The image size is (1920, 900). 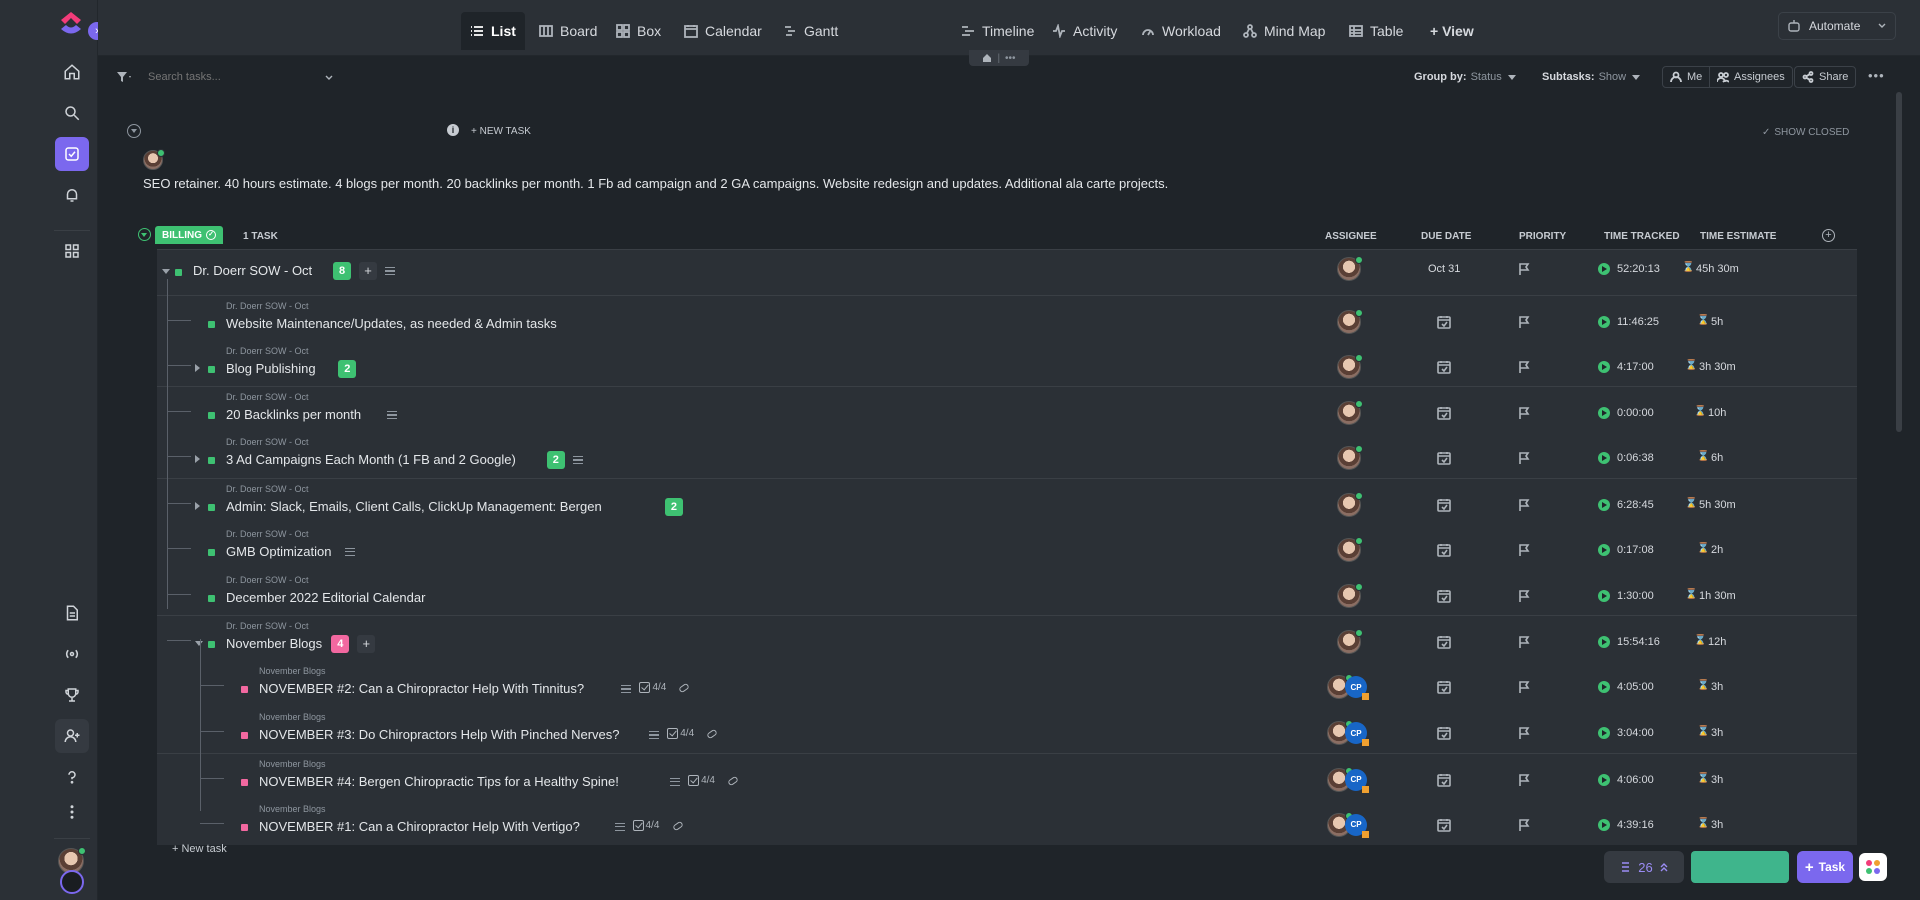 I want to click on new-task-footer-button: + New task, so click(x=199, y=849).